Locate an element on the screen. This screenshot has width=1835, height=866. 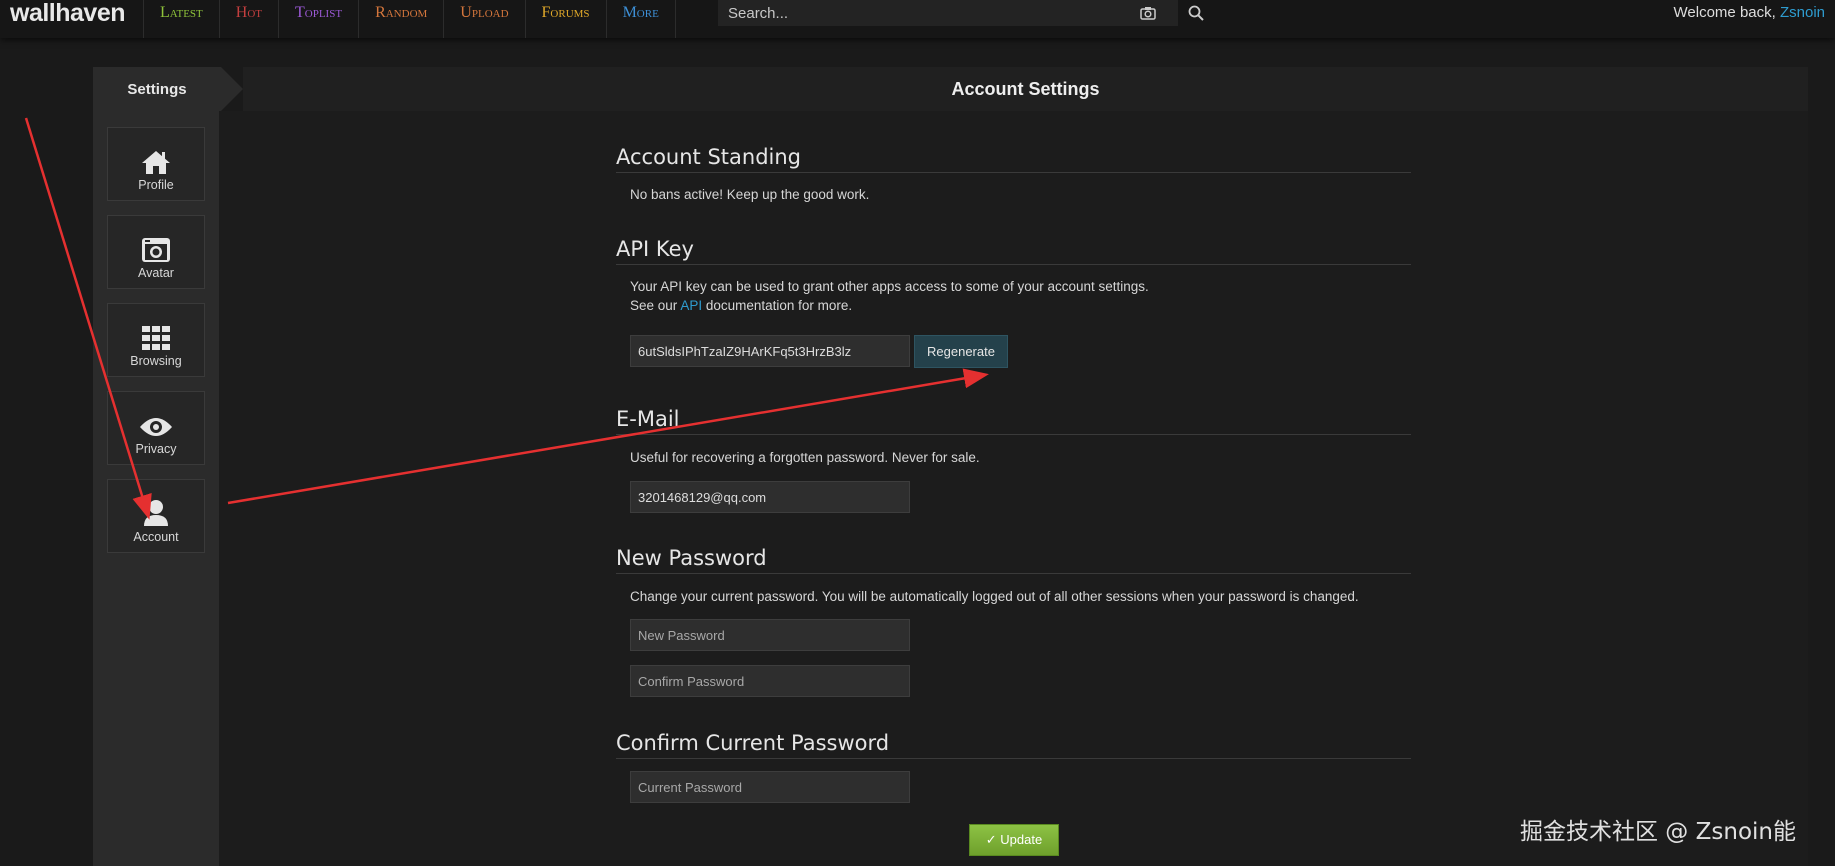
api-doc-line: See our API documentation for more. is located at coordinates (741, 305).